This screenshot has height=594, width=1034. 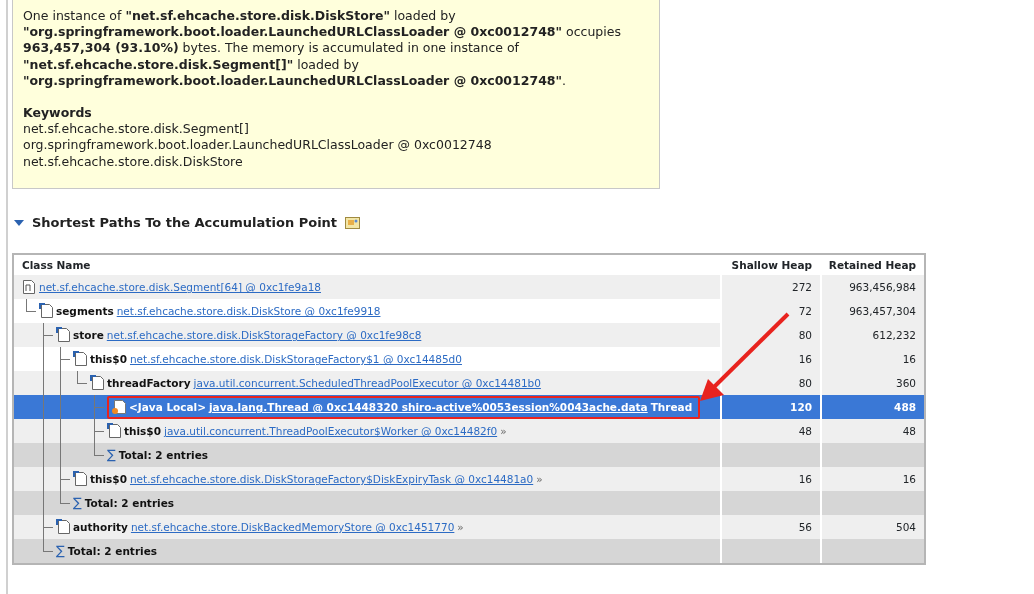 I want to click on object-link: java.lang.Thread @ 0xc1448320 shiro-active%0053ession%0043ache.data, so click(x=428, y=407).